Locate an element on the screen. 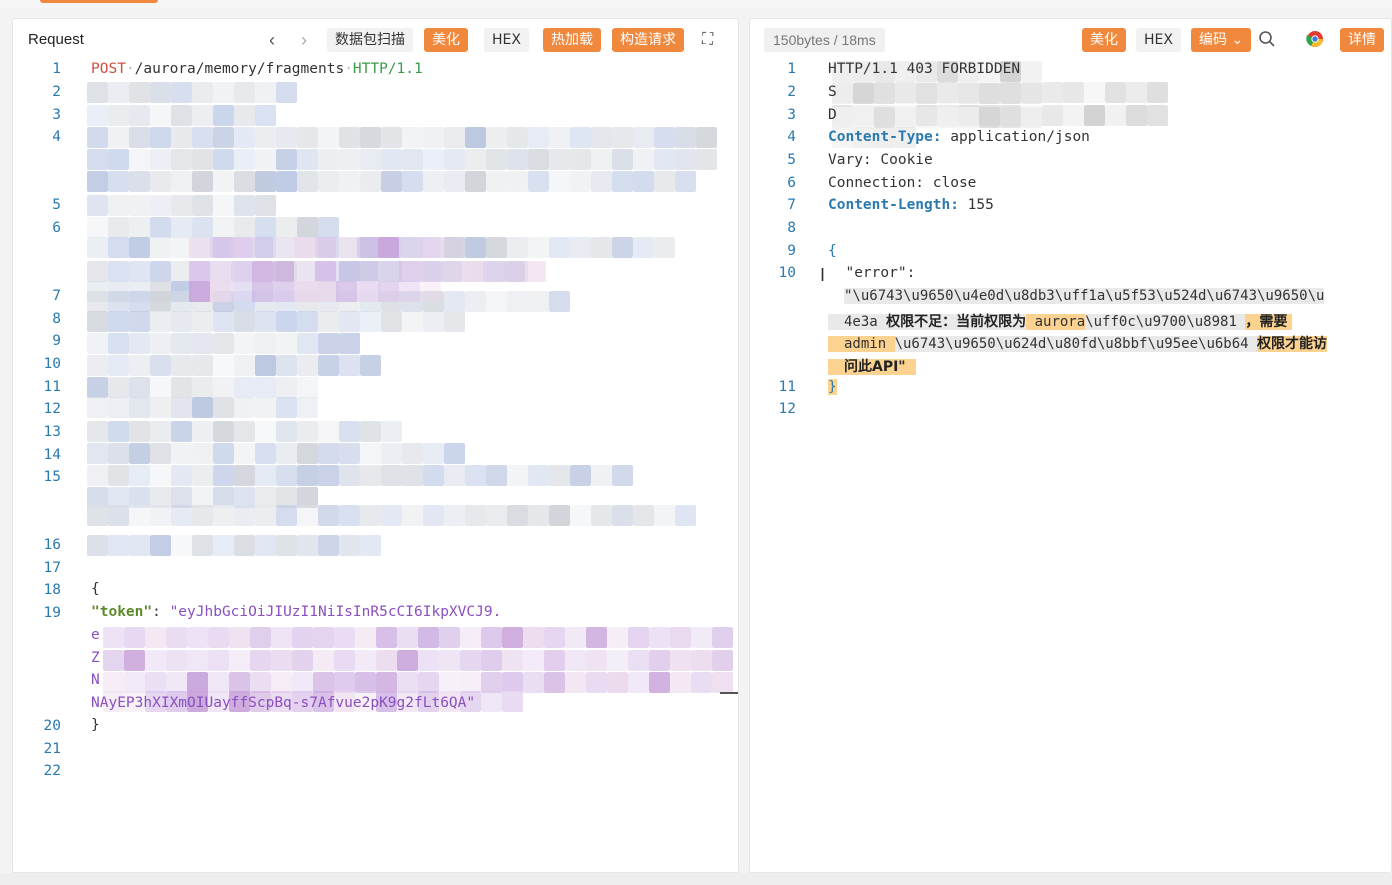  details-button: 详情 is located at coordinates (1362, 40).